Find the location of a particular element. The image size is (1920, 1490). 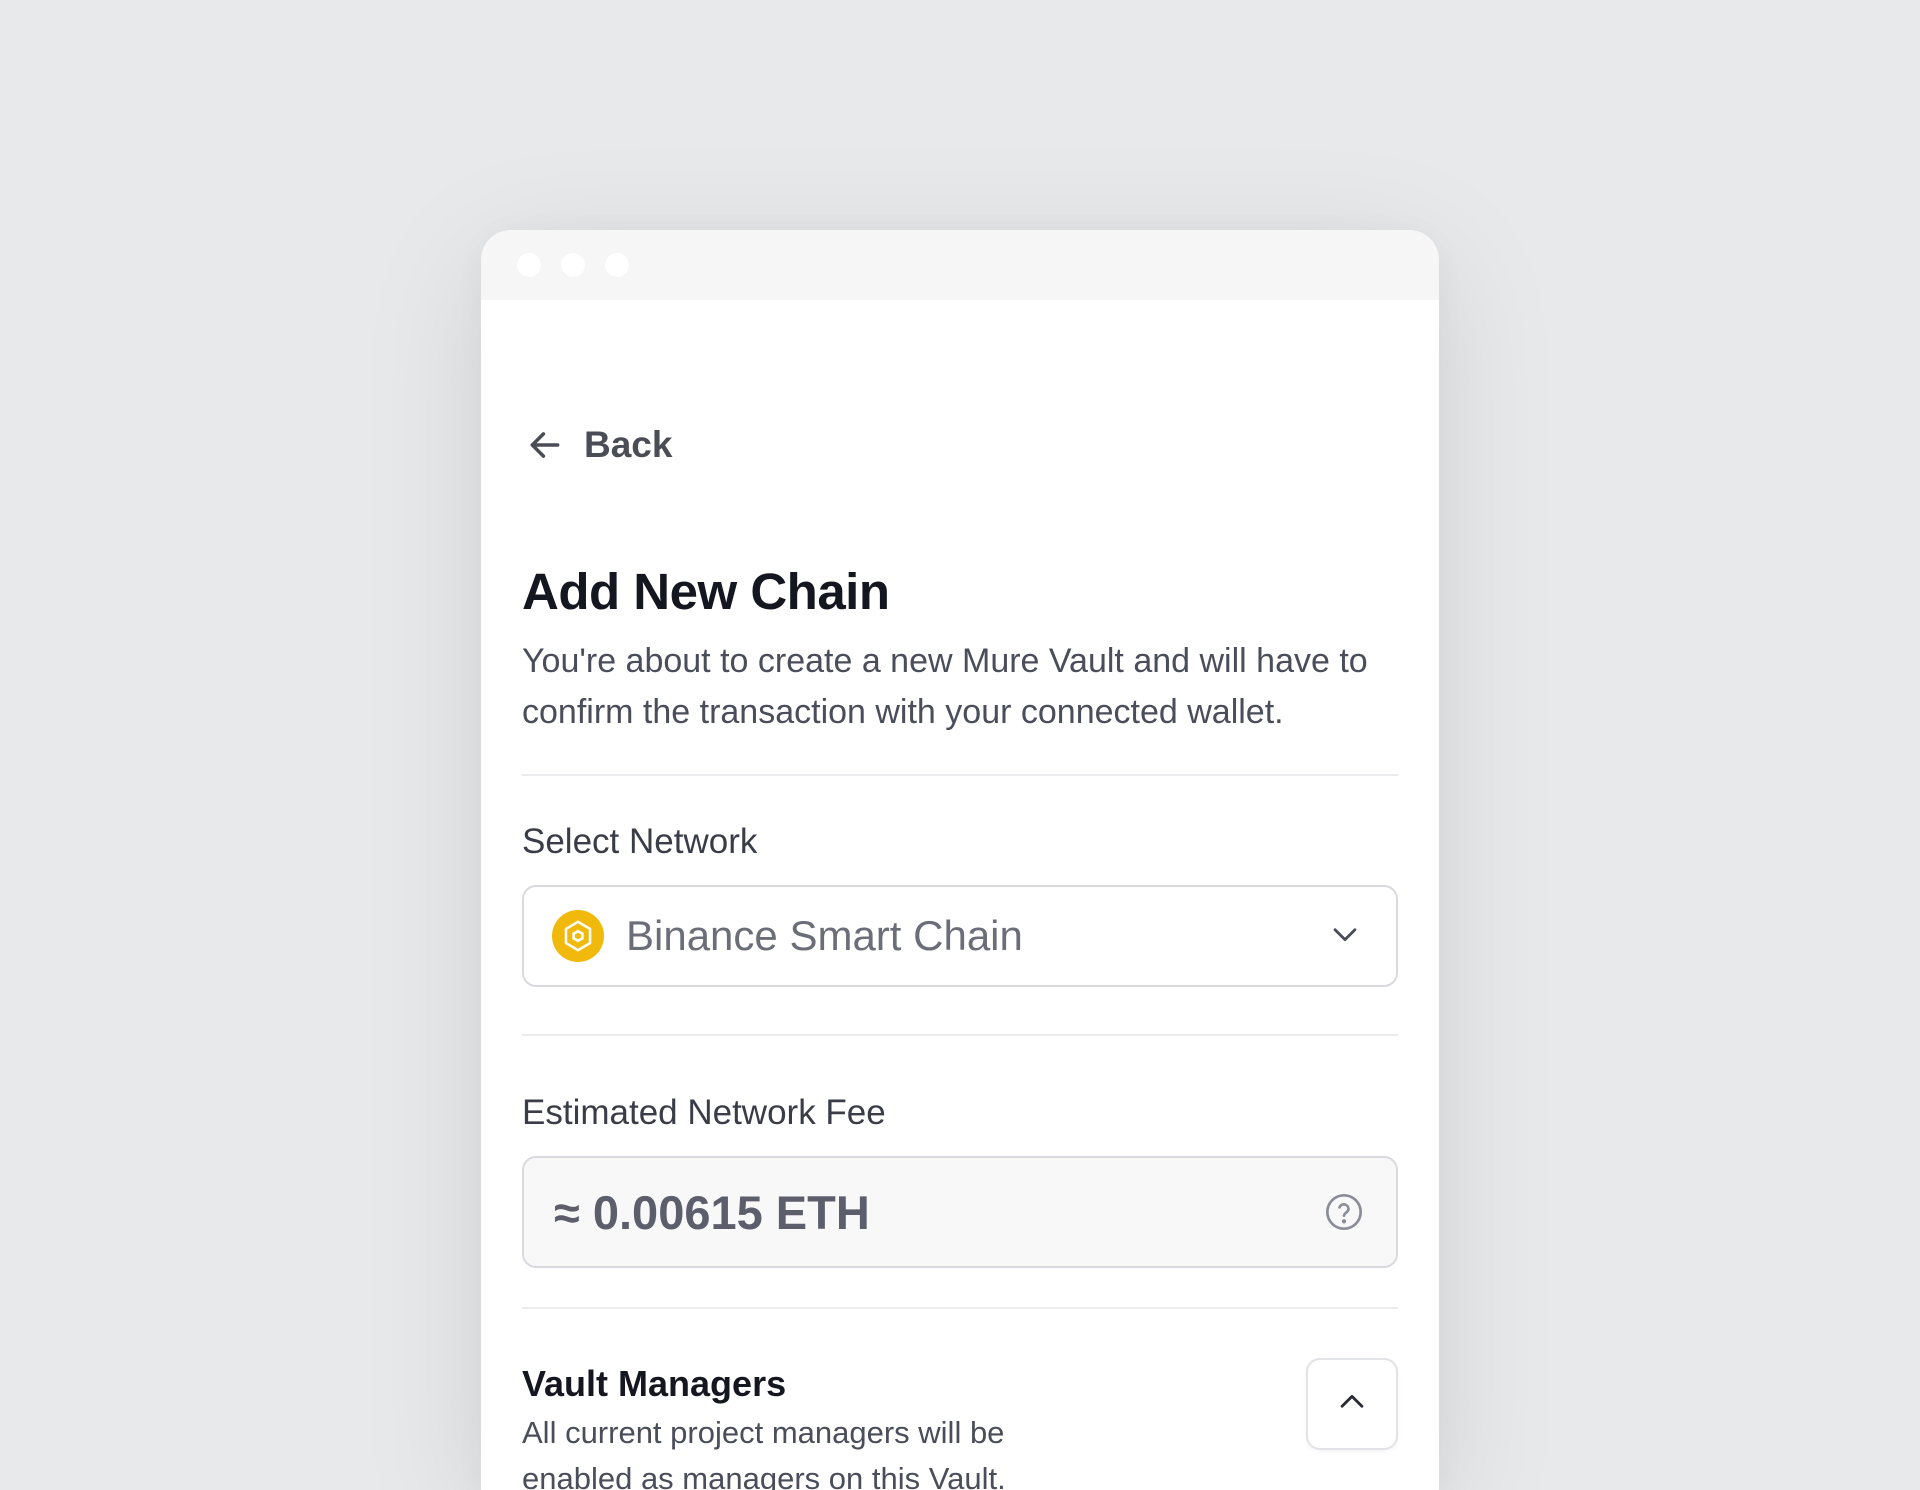

bnb-logo-icon is located at coordinates (578, 936).